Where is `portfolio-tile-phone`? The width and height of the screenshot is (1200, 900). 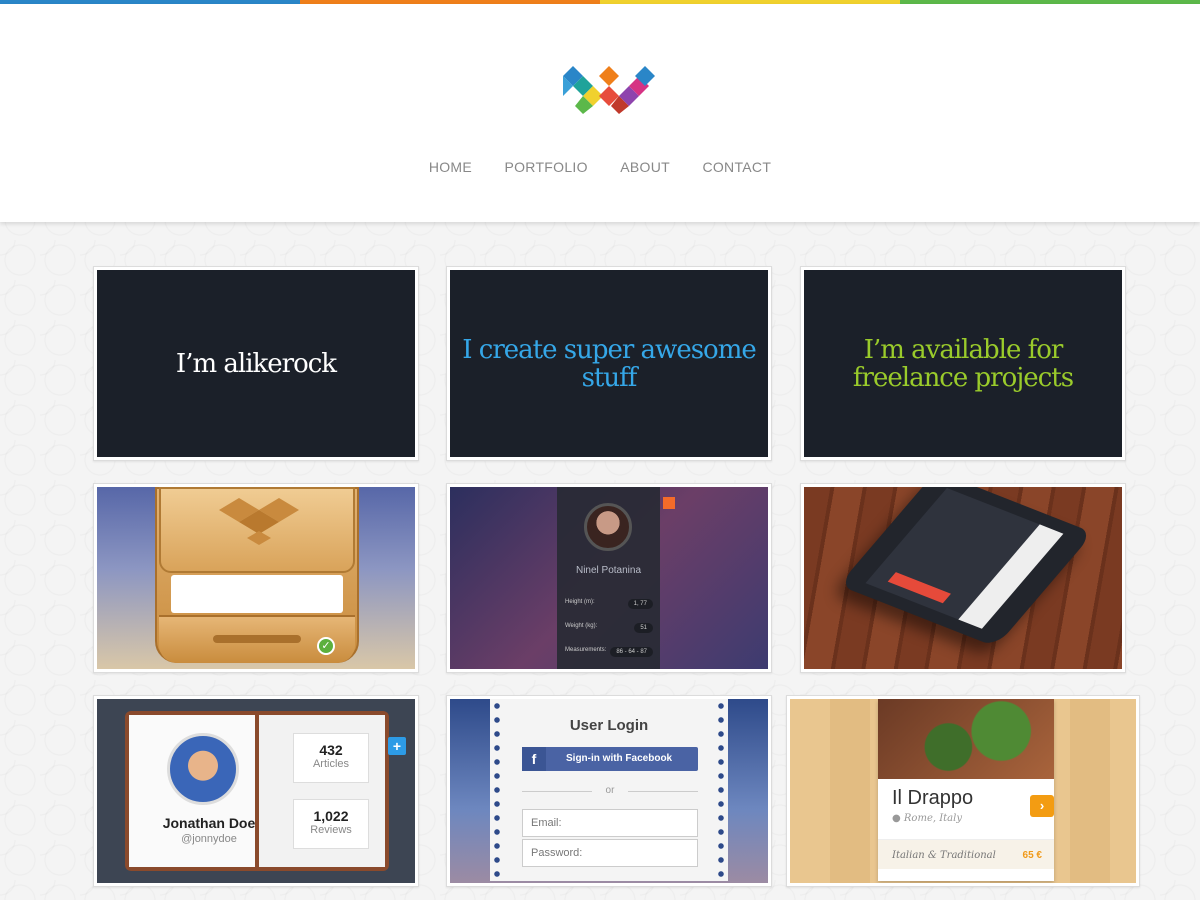 portfolio-tile-phone is located at coordinates (963, 578).